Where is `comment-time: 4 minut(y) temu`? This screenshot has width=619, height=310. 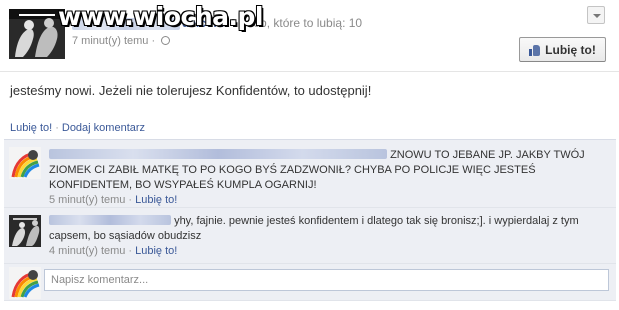 comment-time: 4 minut(y) temu is located at coordinates (87, 251).